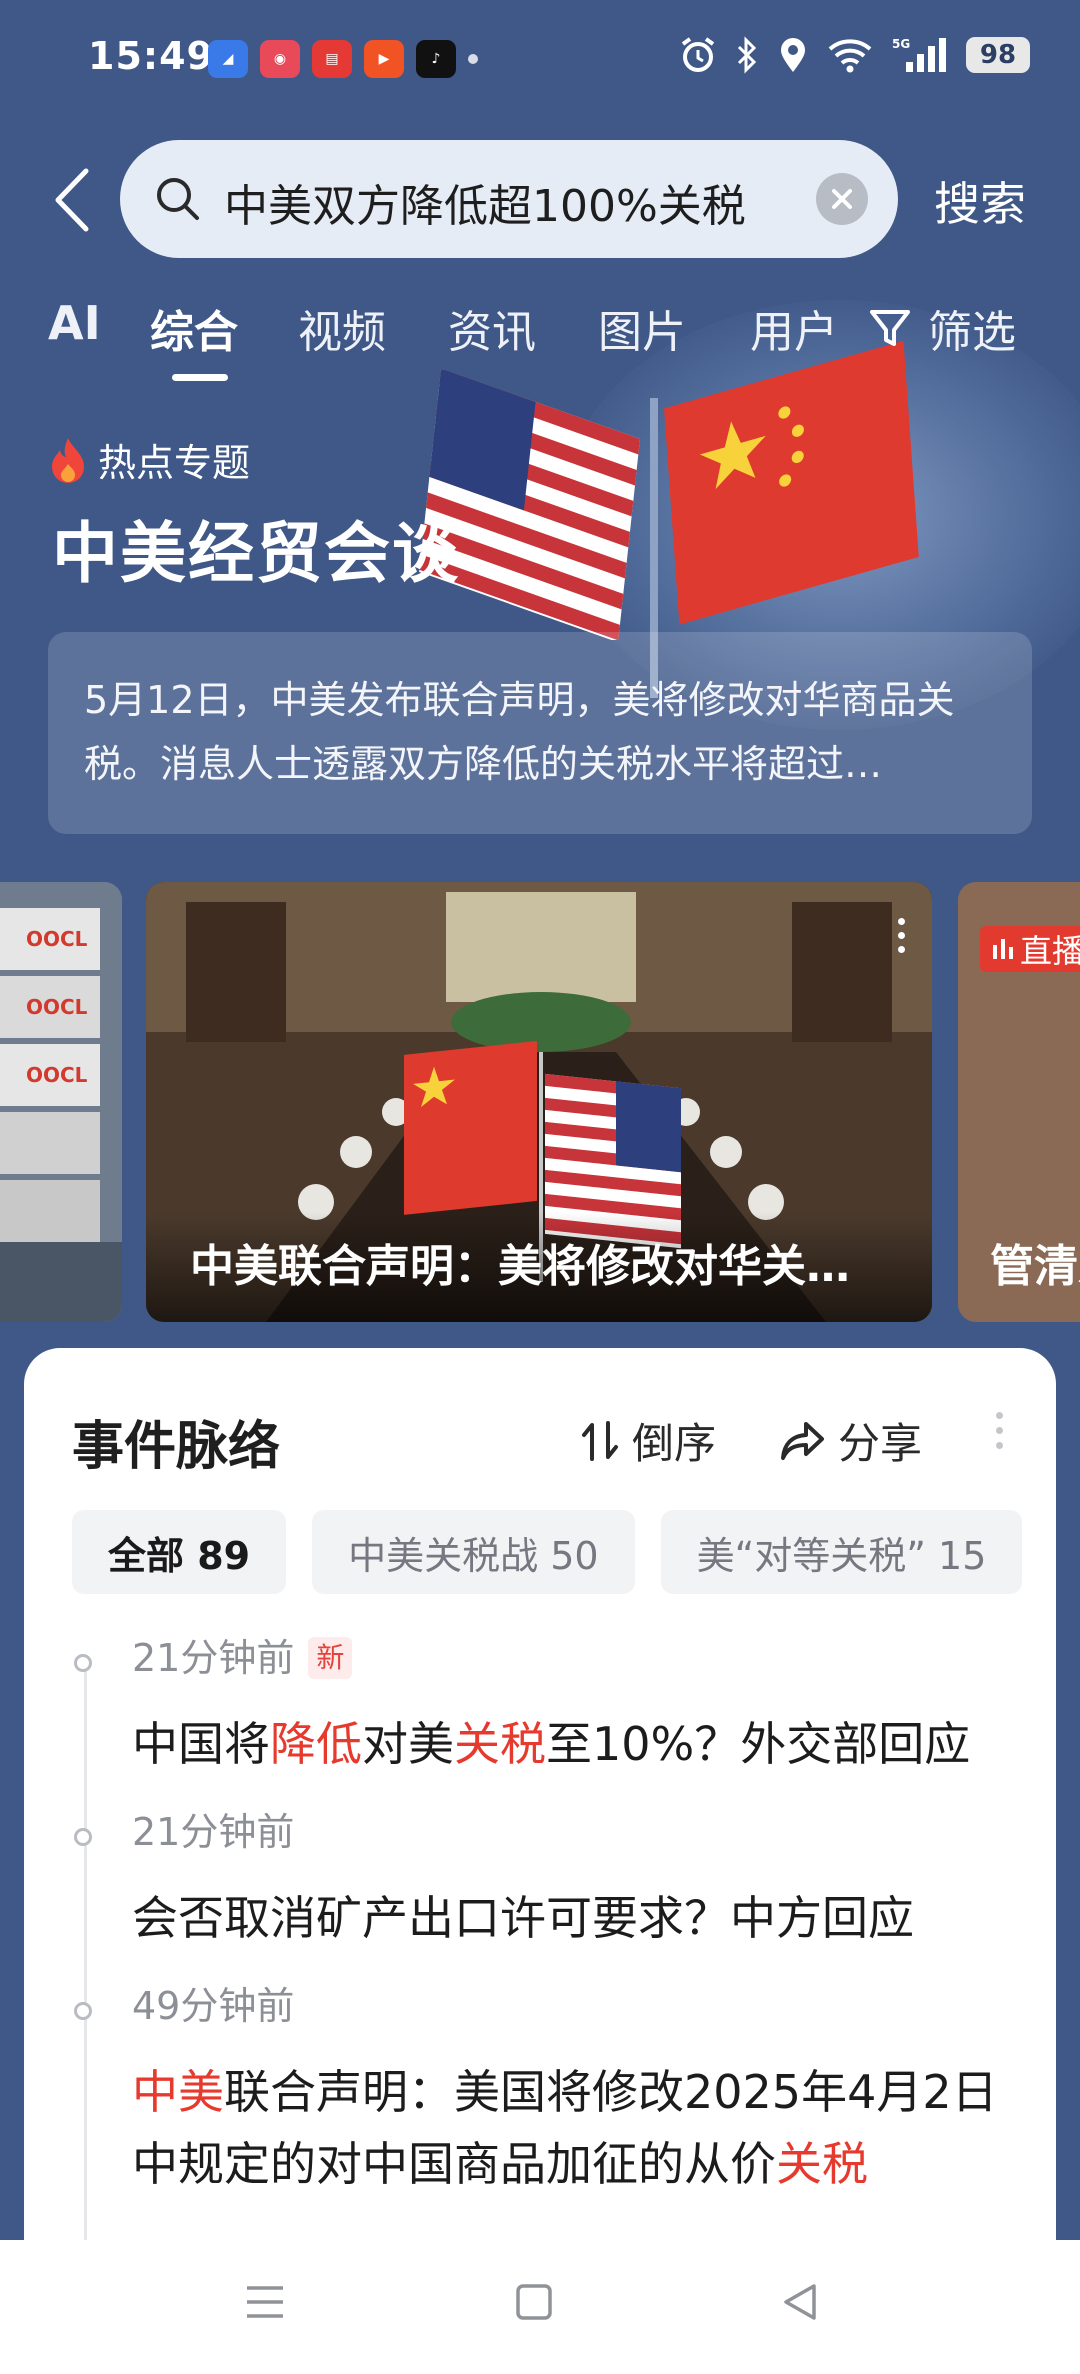 Image resolution: width=1080 pixels, height=2374 pixels. I want to click on clear-icon, so click(842, 199).